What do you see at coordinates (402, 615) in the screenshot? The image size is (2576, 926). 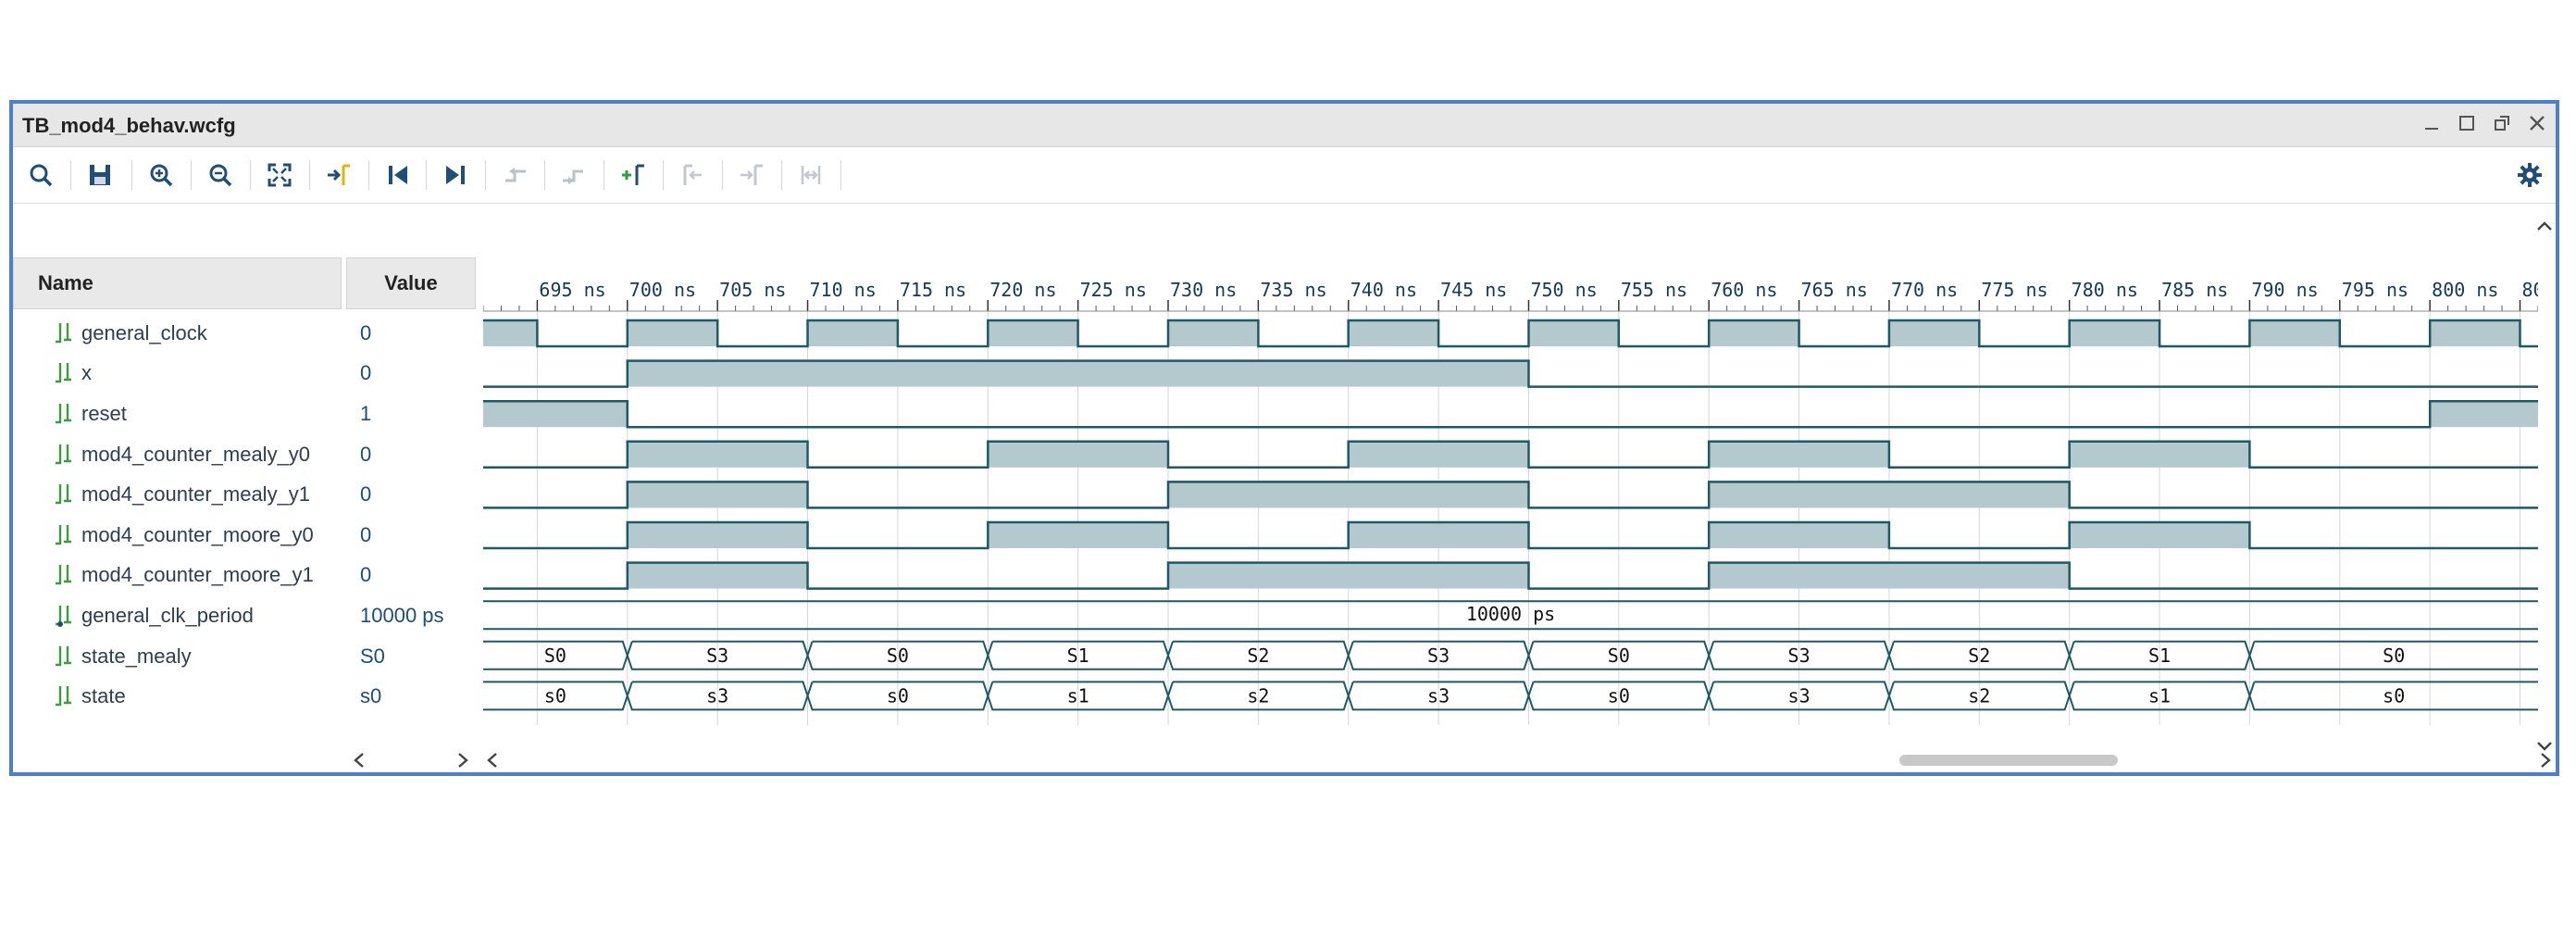 I see `signal-value: 10000 ps` at bounding box center [402, 615].